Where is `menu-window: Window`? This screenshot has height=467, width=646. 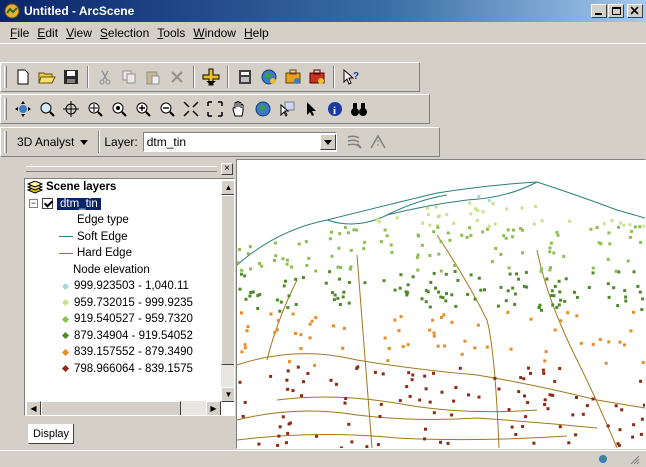 menu-window: Window is located at coordinates (214, 33).